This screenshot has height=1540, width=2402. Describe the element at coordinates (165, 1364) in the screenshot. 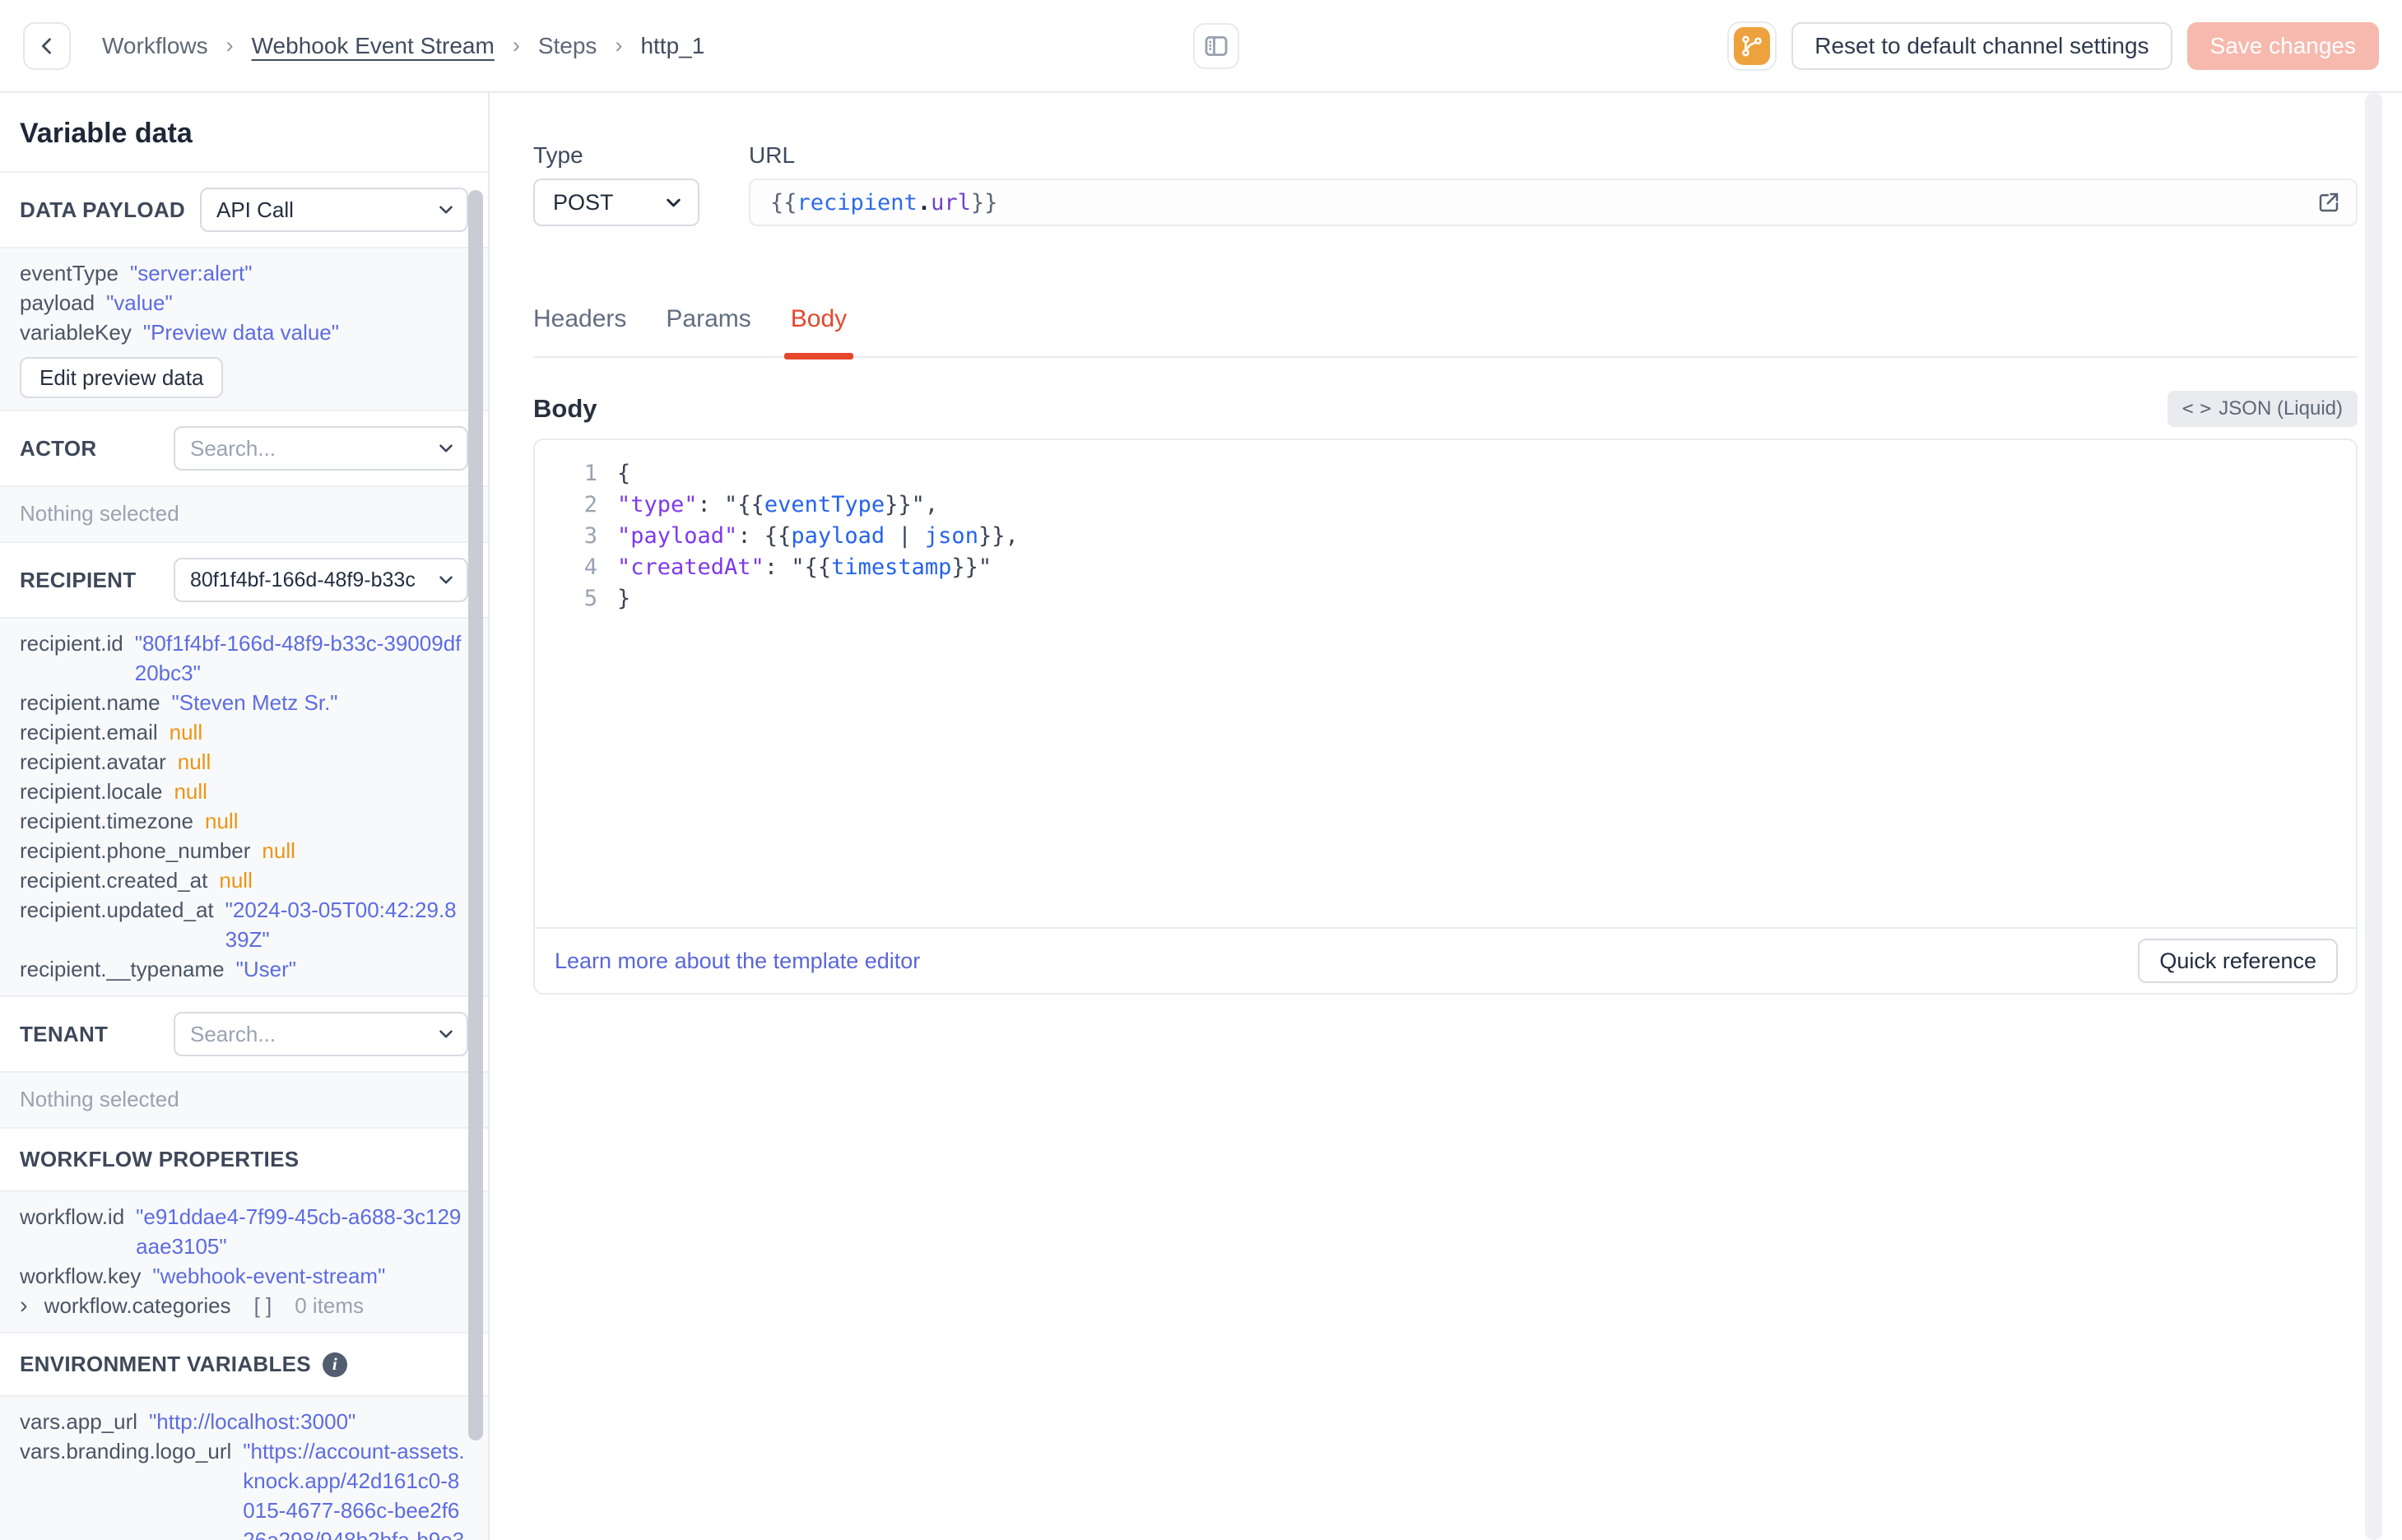

I see `environment-variables-label: ENVIRONMENT VARIABLES` at that location.